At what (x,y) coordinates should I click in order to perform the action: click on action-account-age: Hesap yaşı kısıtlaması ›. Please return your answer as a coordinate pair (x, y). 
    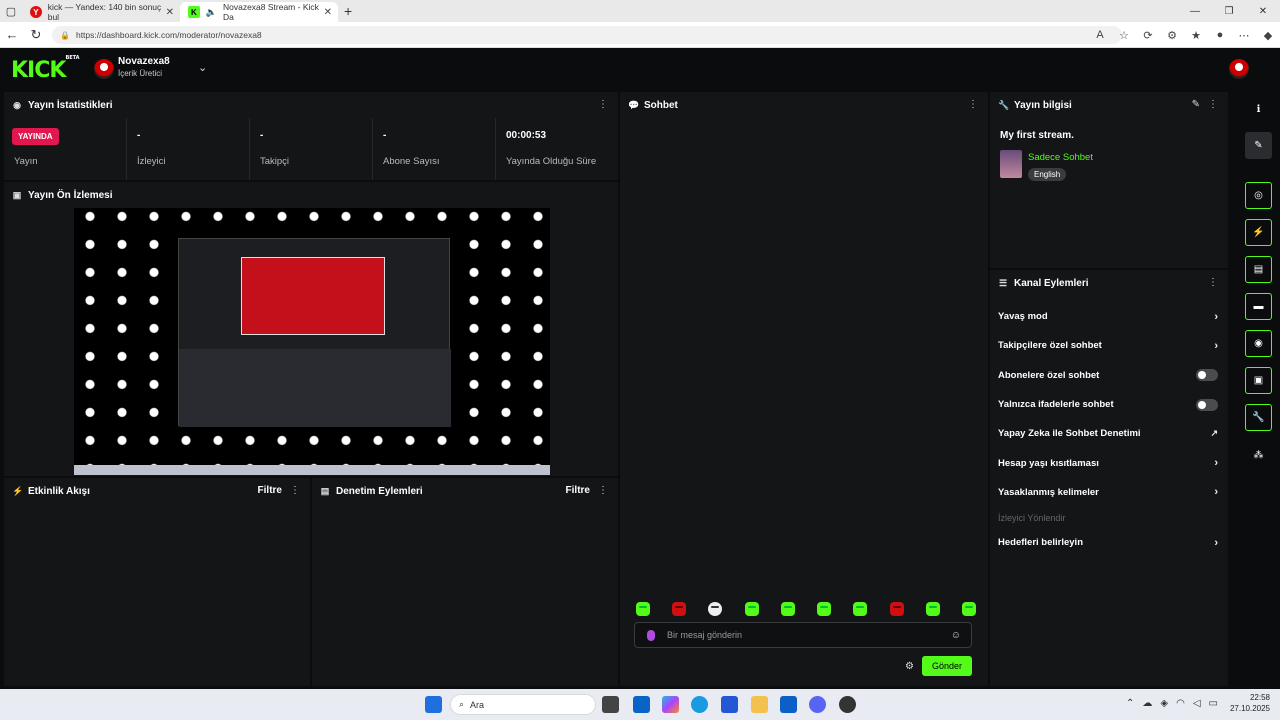
    Looking at the image, I should click on (1109, 462).